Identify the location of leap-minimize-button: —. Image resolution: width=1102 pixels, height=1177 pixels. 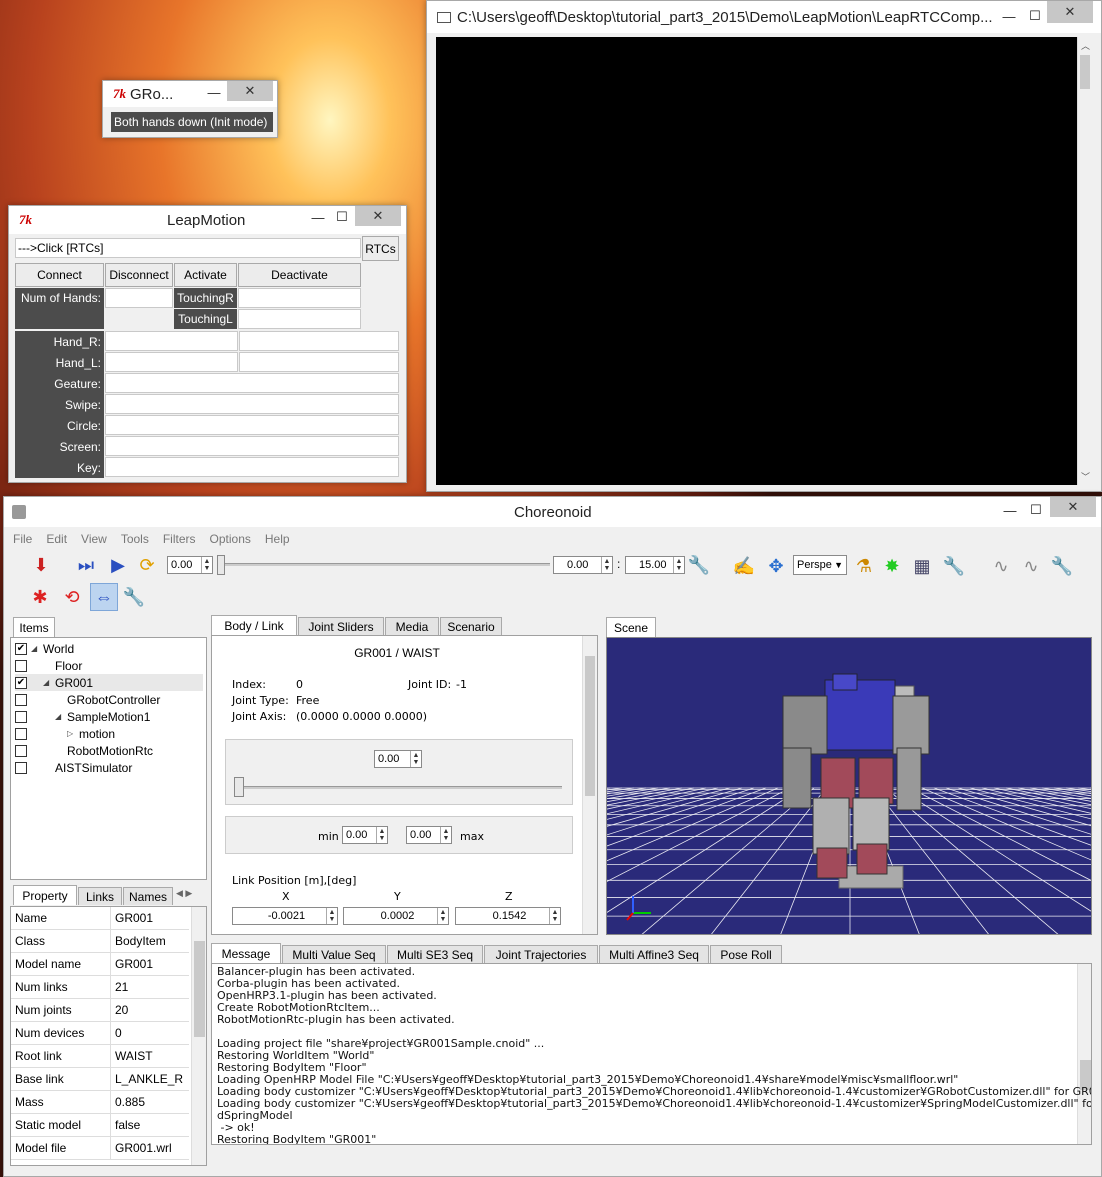
(318, 217).